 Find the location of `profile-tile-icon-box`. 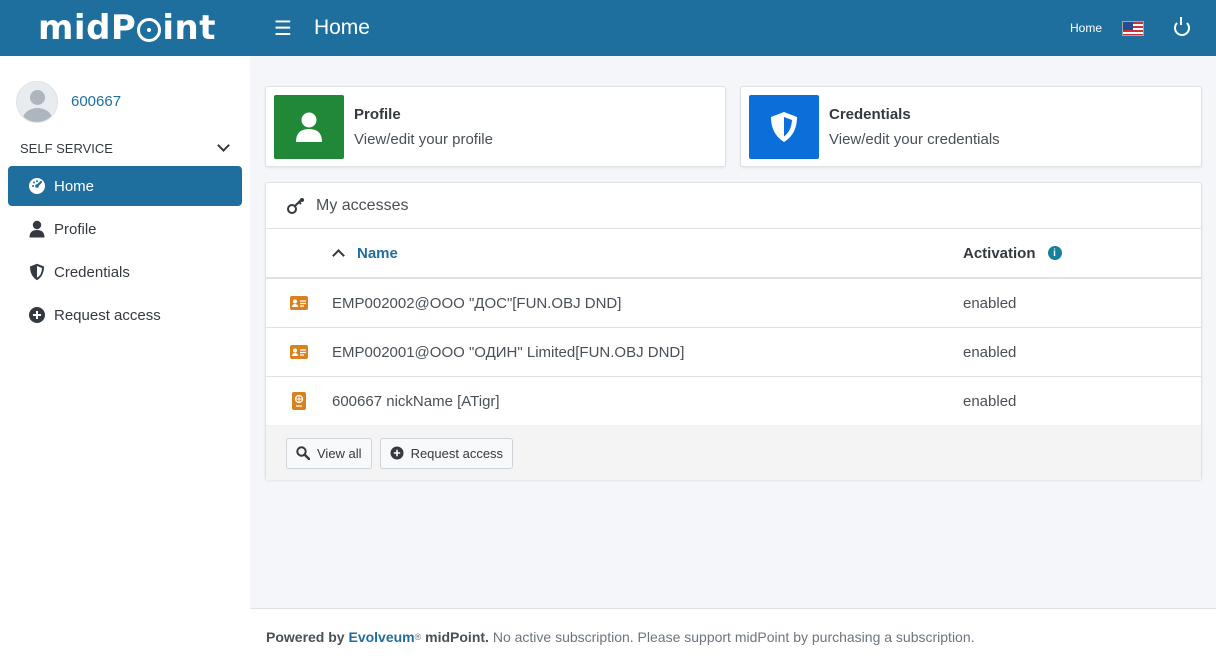

profile-tile-icon-box is located at coordinates (309, 126).